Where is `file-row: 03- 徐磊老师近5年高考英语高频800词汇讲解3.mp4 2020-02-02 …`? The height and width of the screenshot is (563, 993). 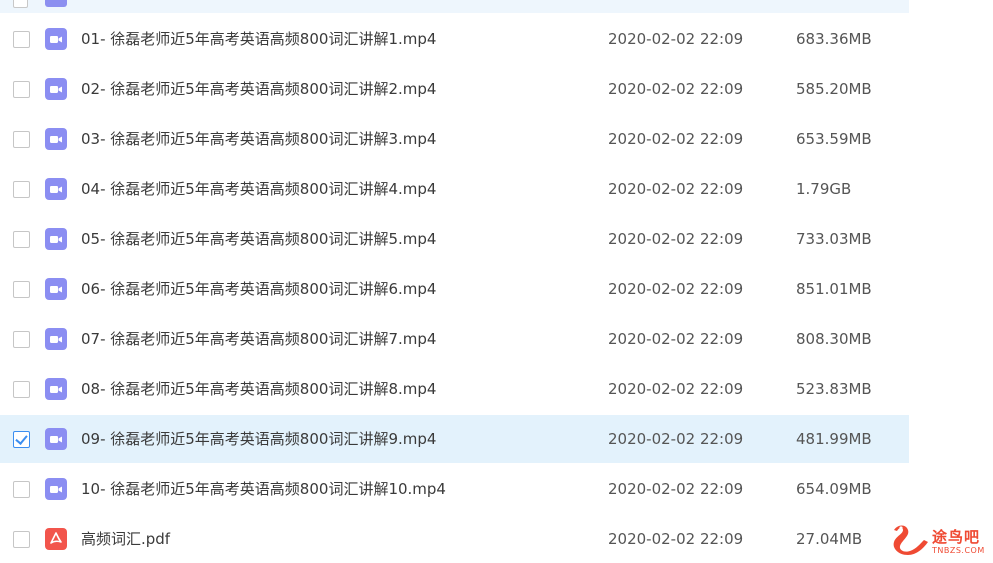 file-row: 03- 徐磊老师近5年高考英语高频800词汇讲解3.mp4 2020-02-02 … is located at coordinates (454, 139).